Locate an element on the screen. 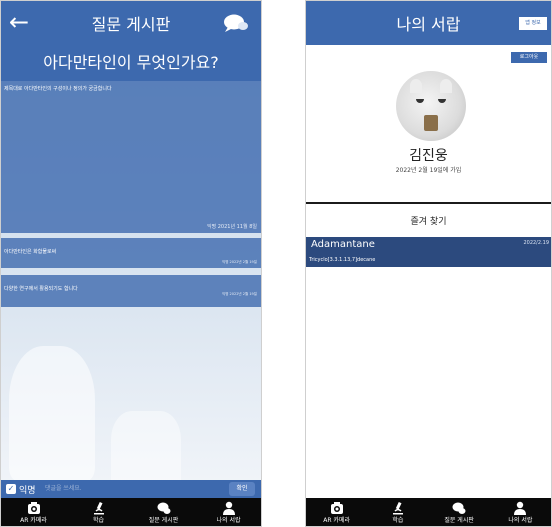  drawer-header: 나의 서랍 앱 정보 is located at coordinates (428, 23).